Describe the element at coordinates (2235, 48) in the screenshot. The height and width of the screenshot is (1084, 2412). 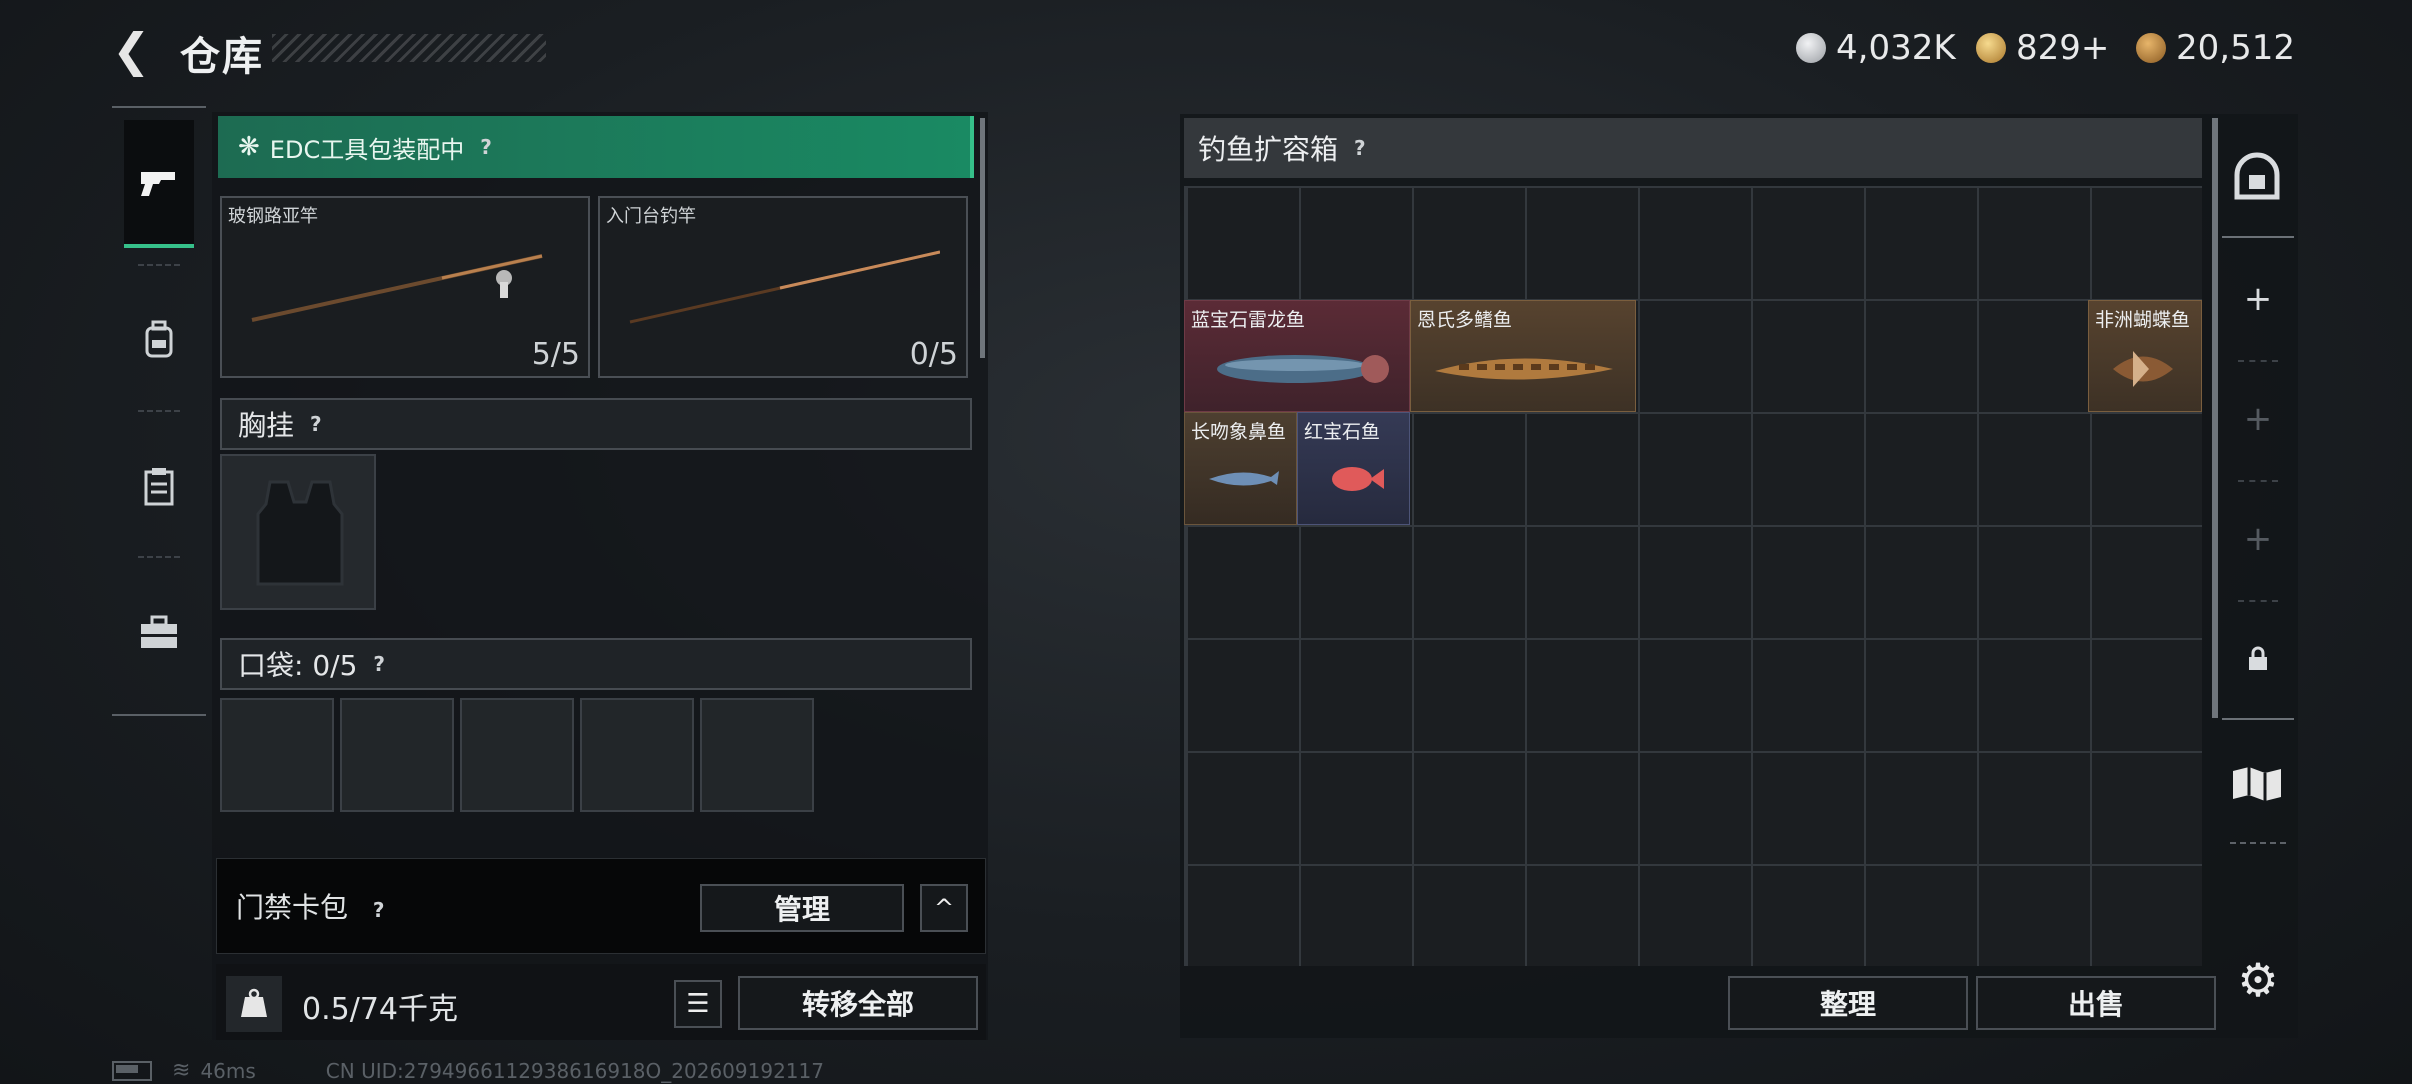
I see `currency-bronze-value: 20,512` at that location.